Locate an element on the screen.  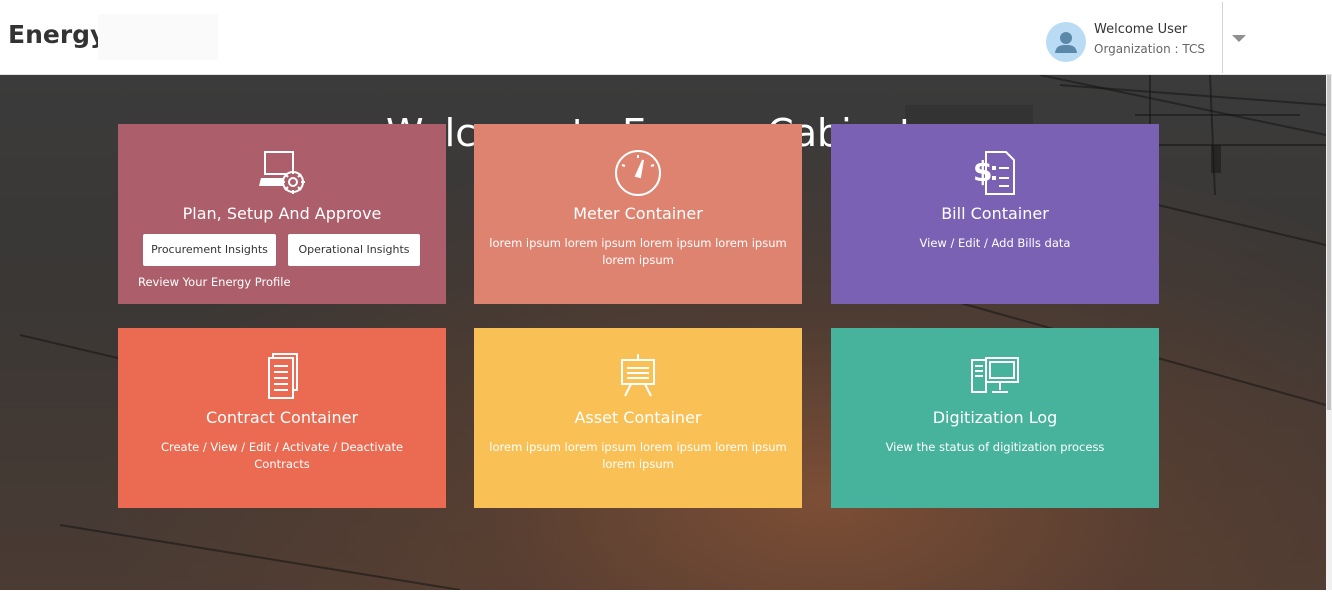
brand-title: Energy is located at coordinates (57, 34).